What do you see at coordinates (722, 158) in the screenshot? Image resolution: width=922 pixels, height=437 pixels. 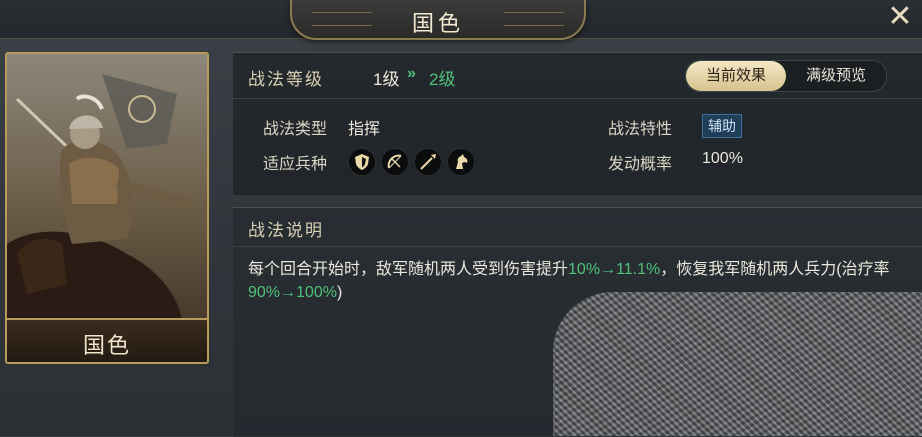 I see `trigger-rate-value: 100%` at bounding box center [722, 158].